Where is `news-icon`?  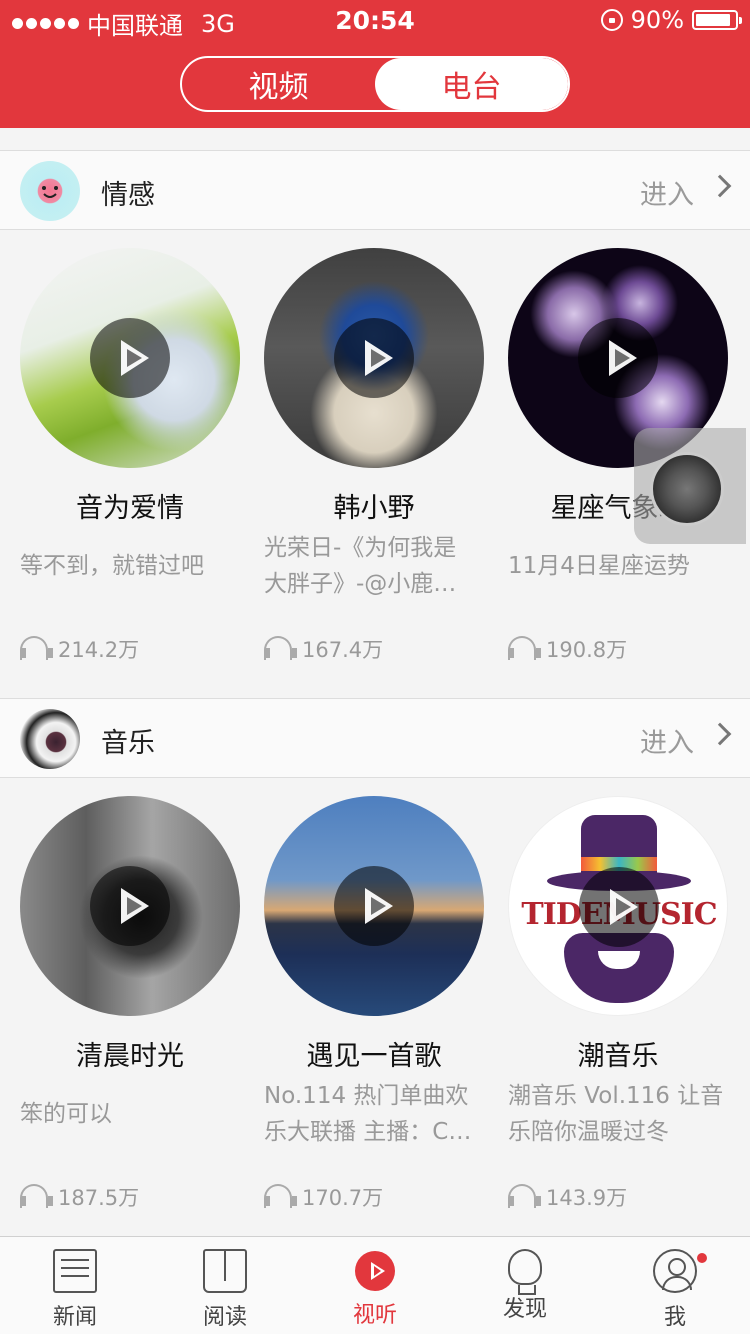
news-icon is located at coordinates (75, 1271).